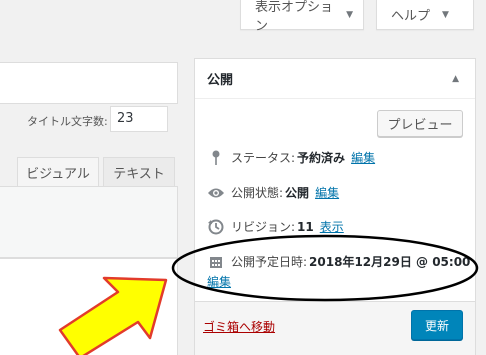  I want to click on pin-icon, so click(216, 158).